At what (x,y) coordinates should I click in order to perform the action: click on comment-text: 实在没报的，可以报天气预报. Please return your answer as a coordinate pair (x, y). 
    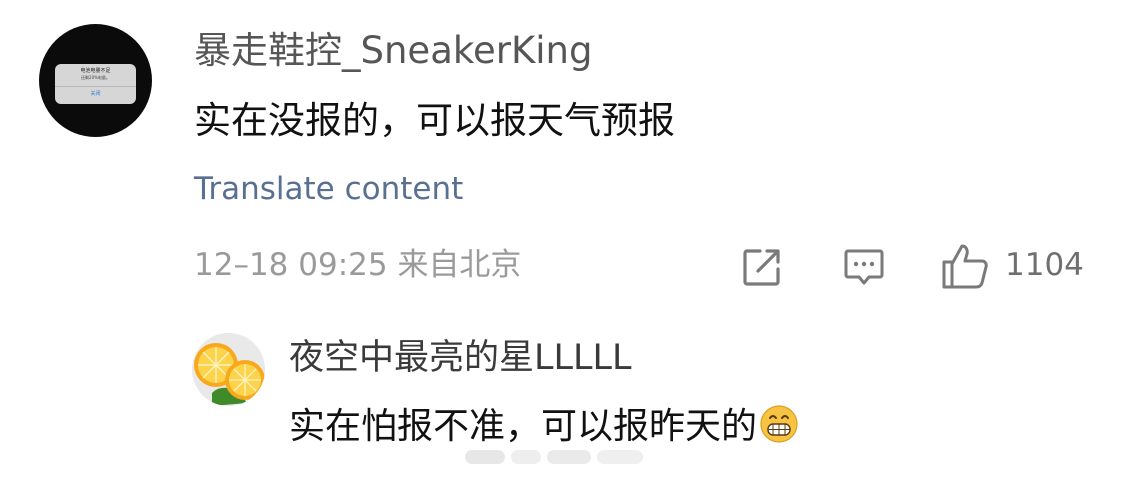
    Looking at the image, I should click on (434, 120).